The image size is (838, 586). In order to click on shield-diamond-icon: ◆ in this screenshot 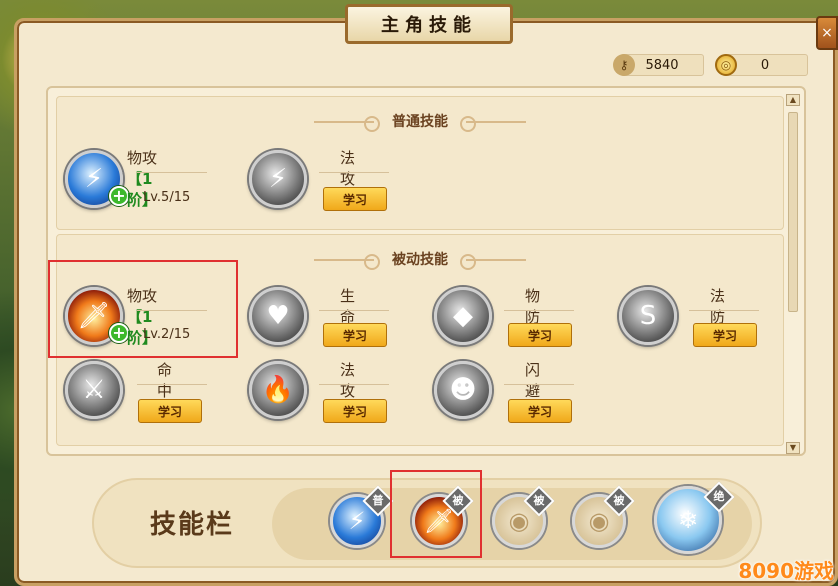, I will do `click(463, 316)`.